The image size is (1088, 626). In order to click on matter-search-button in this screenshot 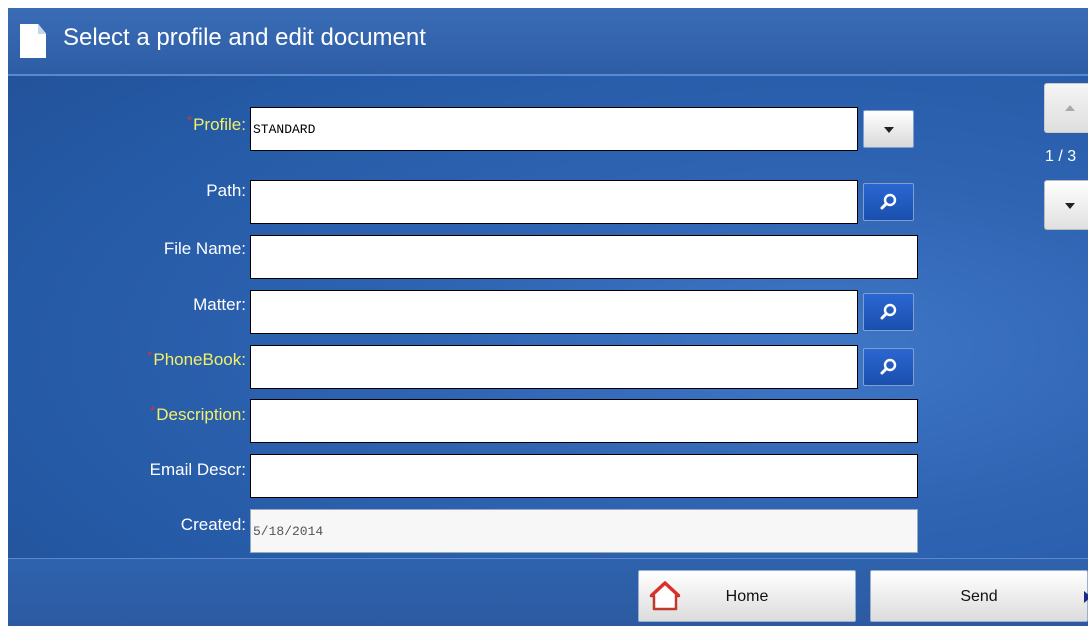, I will do `click(888, 312)`.